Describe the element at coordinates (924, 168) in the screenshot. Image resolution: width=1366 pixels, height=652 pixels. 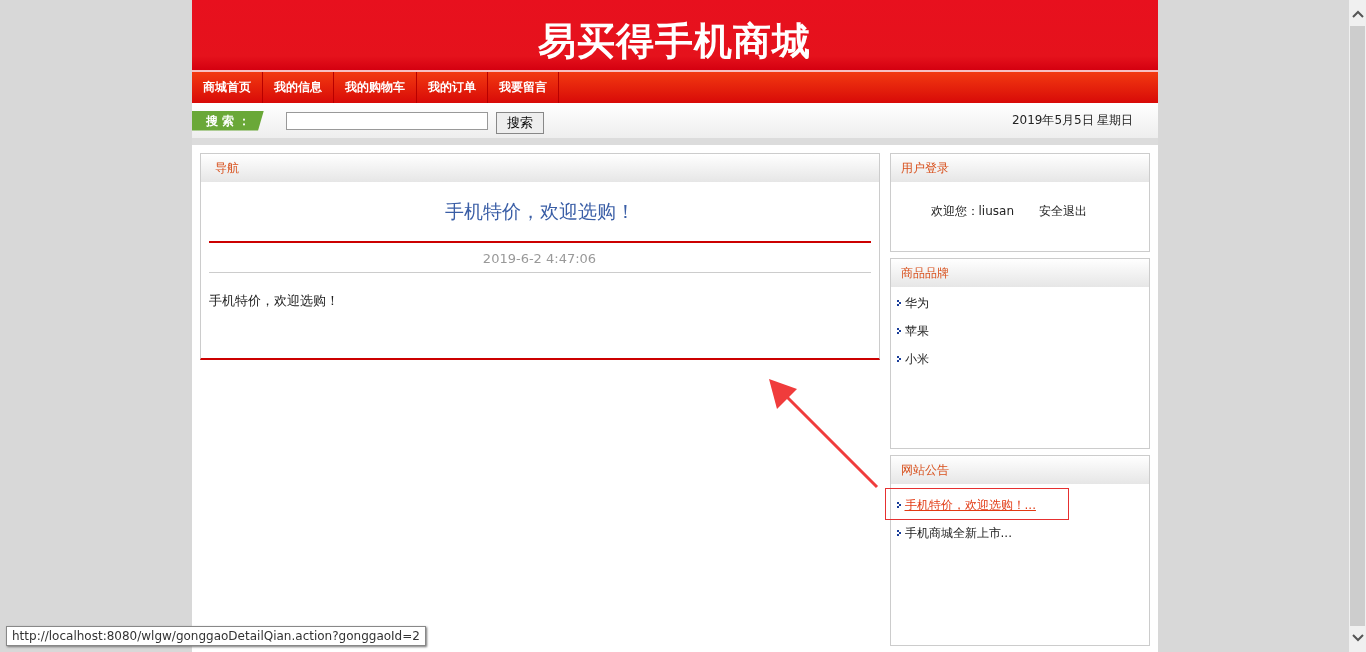
I see `panel-title: 用户登录` at that location.